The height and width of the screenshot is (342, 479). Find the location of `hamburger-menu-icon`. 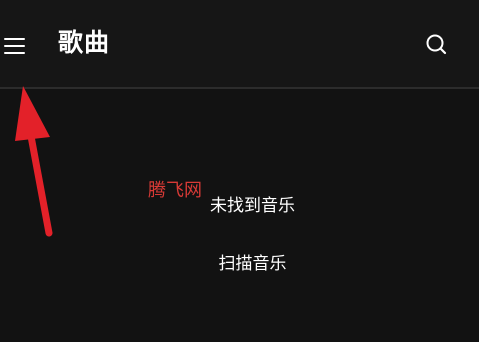

hamburger-menu-icon is located at coordinates (16, 44).